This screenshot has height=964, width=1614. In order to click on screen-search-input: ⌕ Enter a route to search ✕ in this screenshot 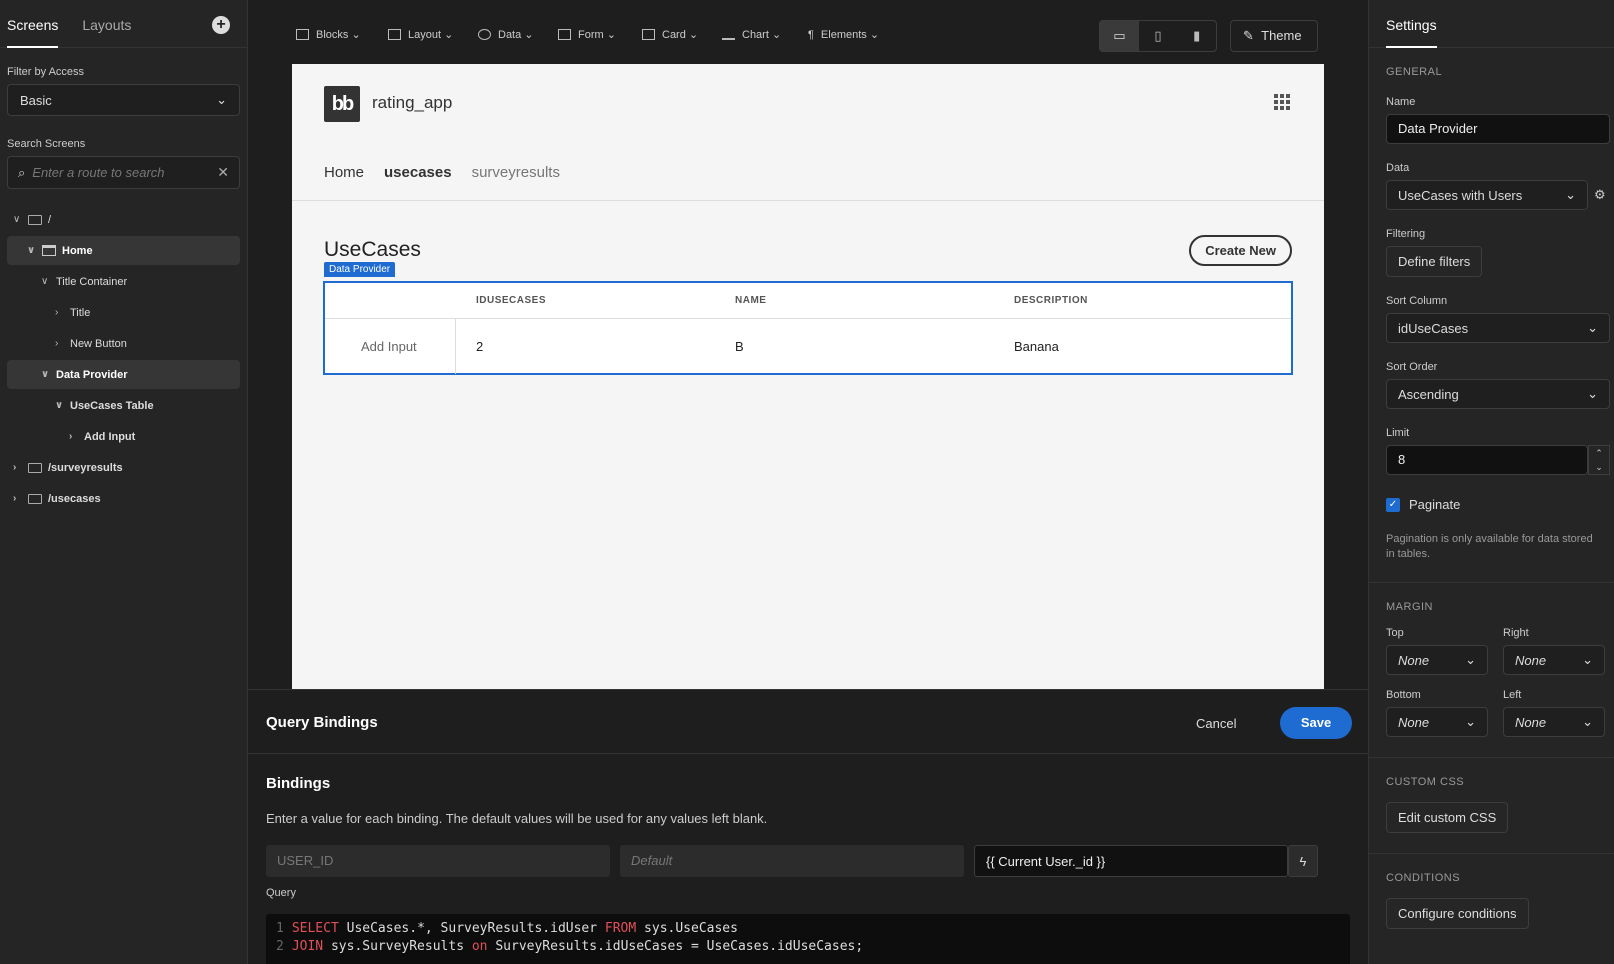, I will do `click(123, 172)`.